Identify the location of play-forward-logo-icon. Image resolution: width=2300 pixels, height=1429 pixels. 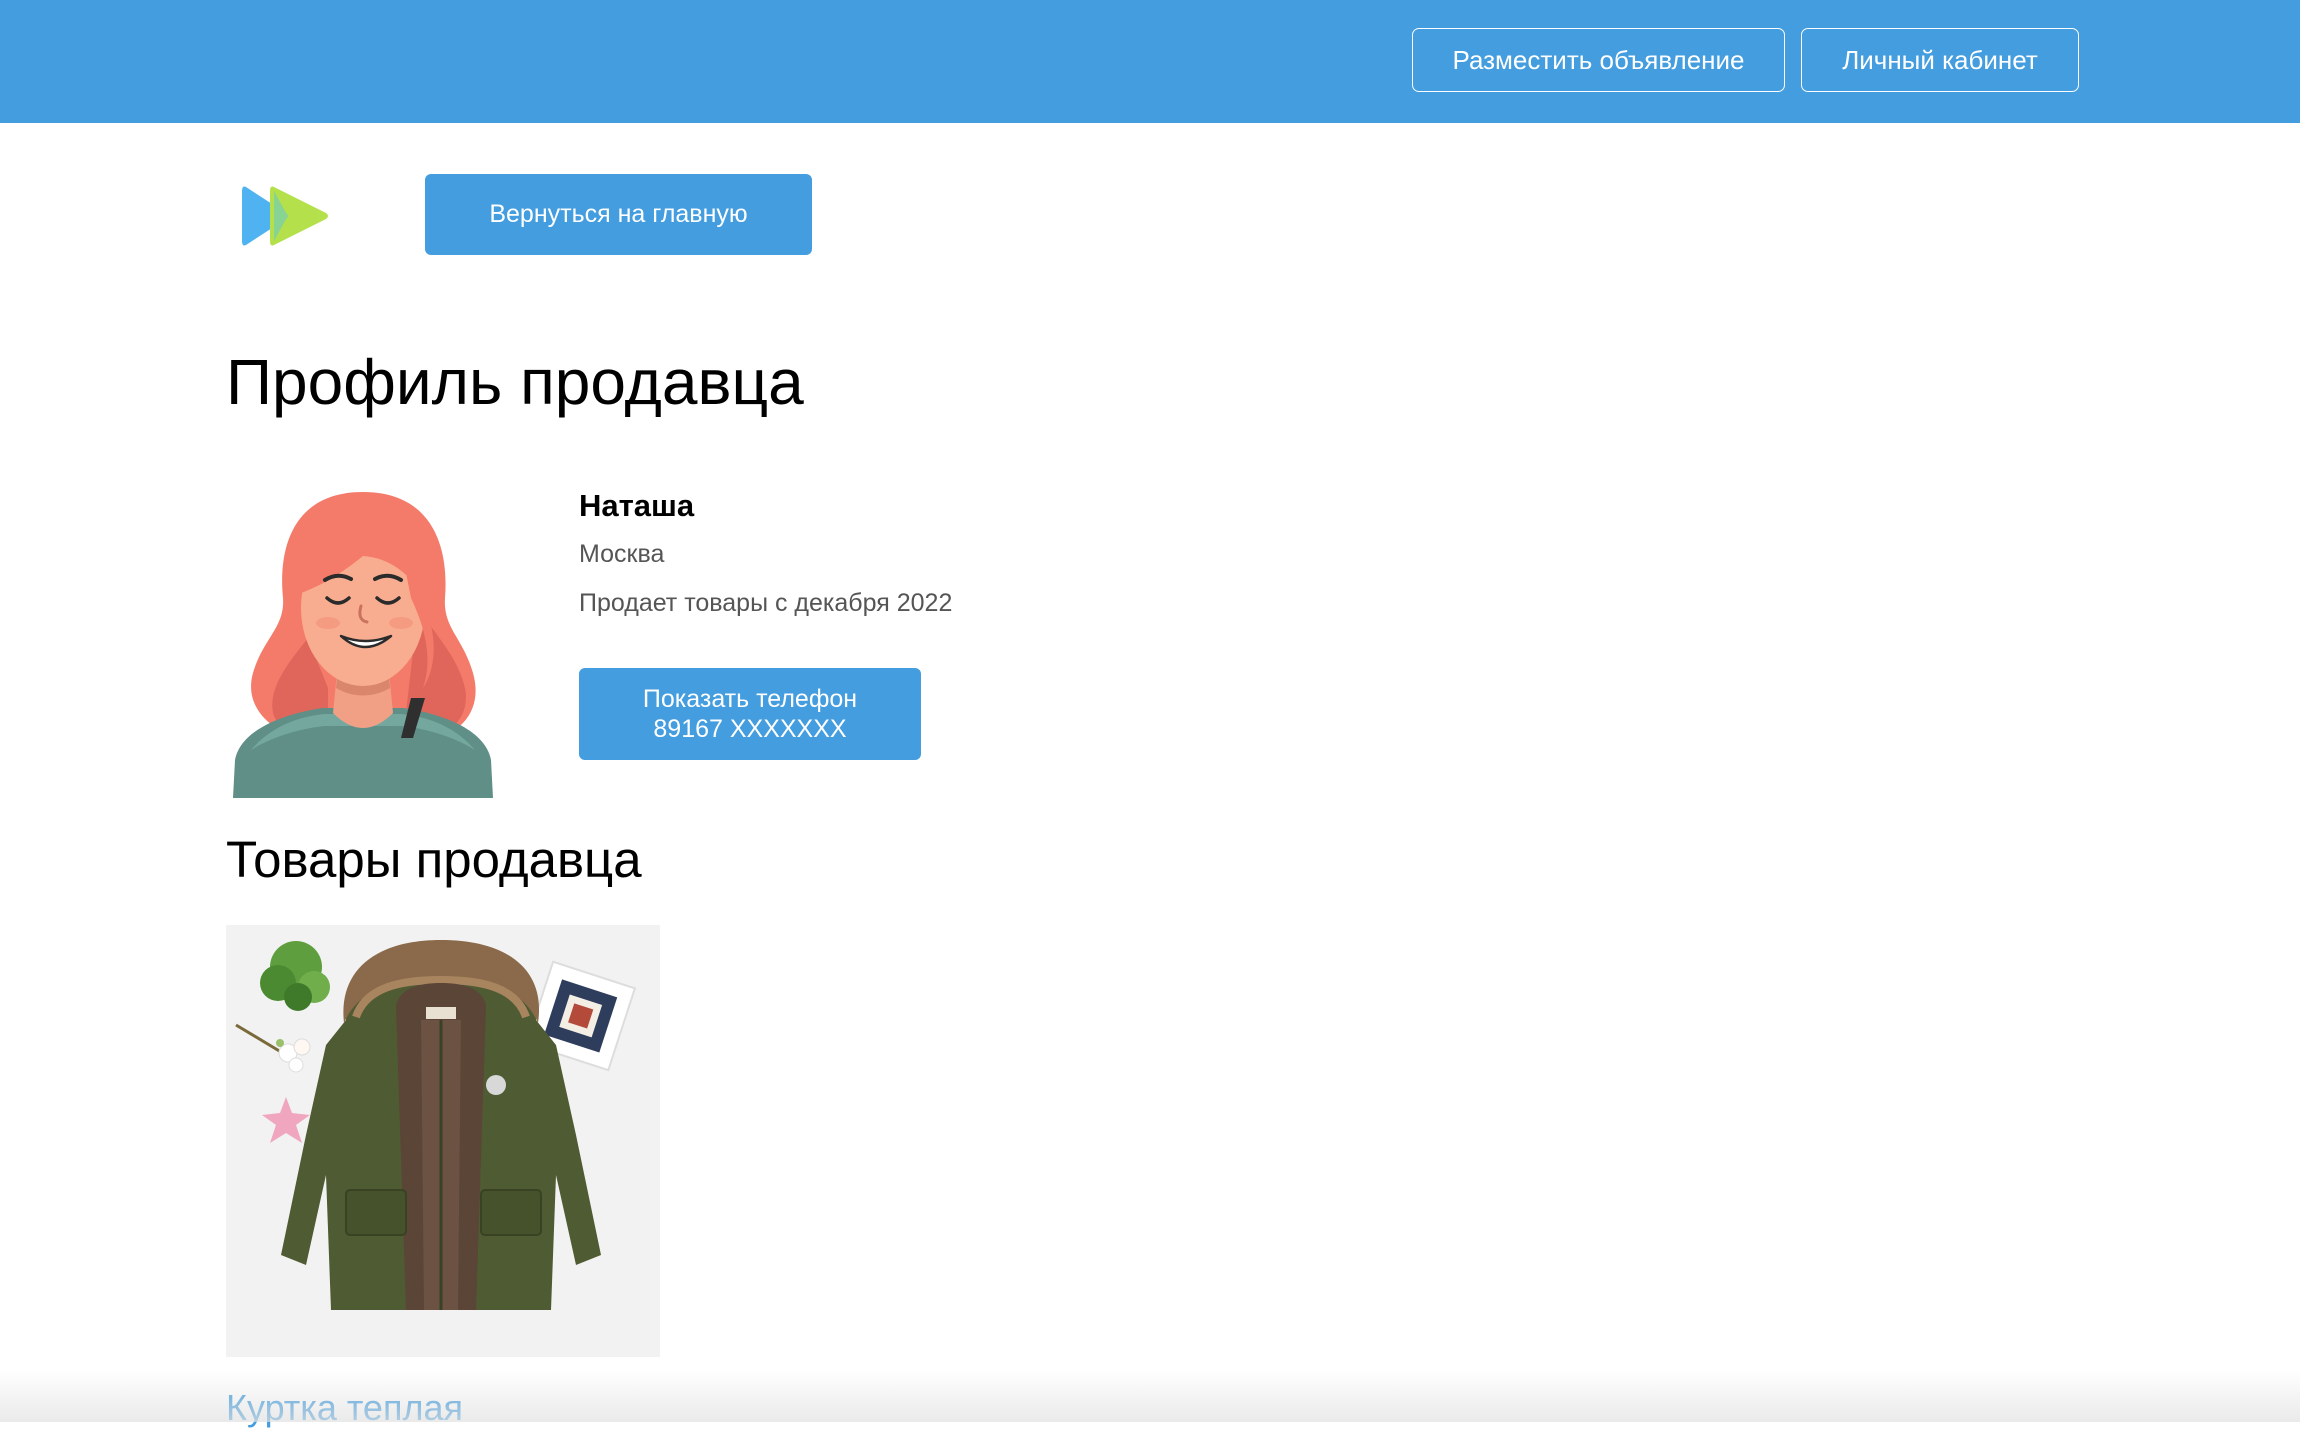
(286, 216).